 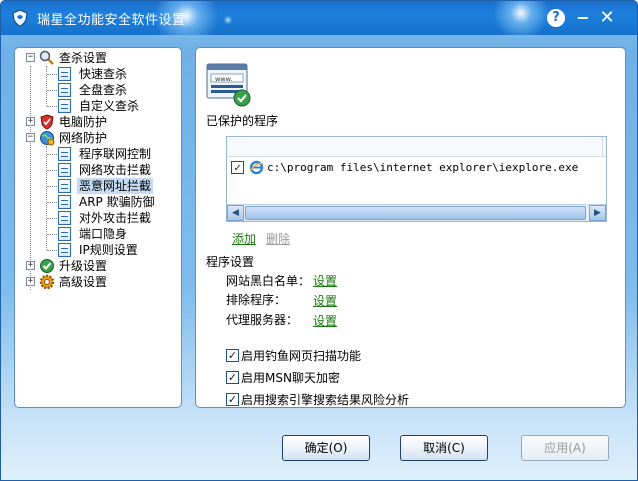 I want to click on search-risk-analysis-label: 启用搜索引擎搜索结果风险分析, so click(x=325, y=400).